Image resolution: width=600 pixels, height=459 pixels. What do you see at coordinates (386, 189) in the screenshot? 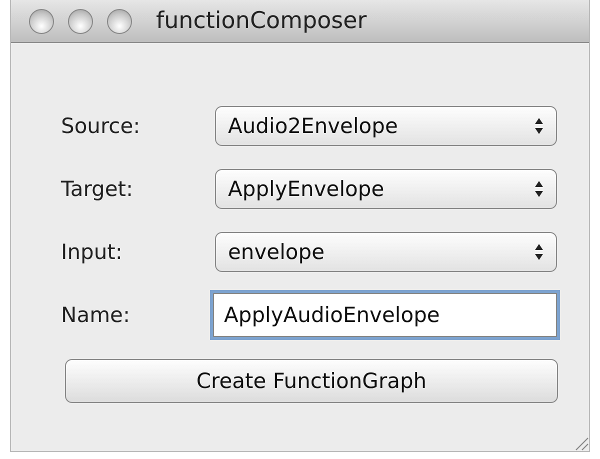
I see `popup-menu: ApplyEnvelope` at bounding box center [386, 189].